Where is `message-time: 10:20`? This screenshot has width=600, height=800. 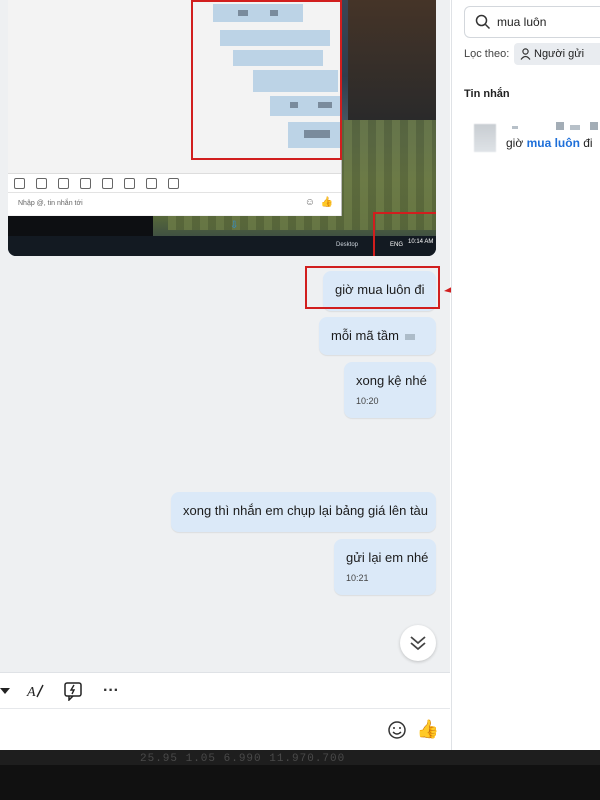 message-time: 10:20 is located at coordinates (367, 401).